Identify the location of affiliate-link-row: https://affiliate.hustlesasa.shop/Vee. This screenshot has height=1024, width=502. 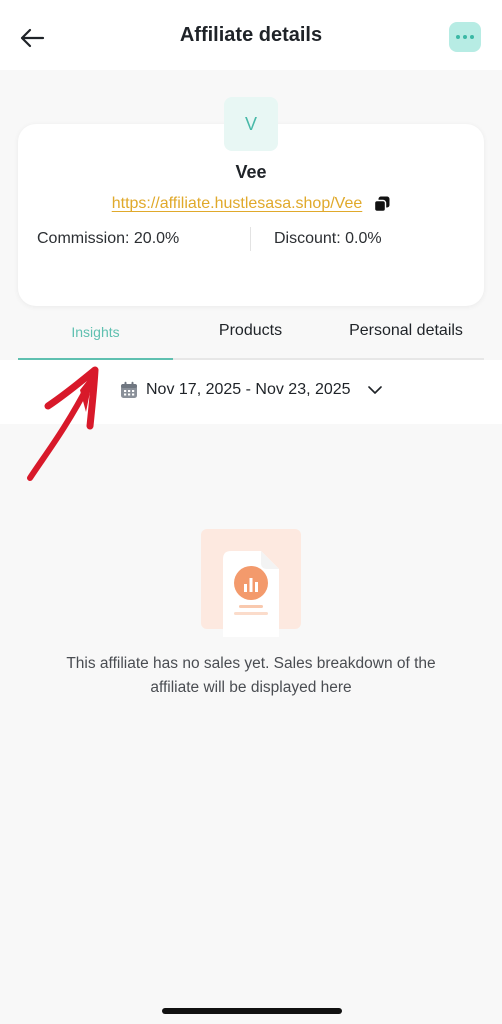
(251, 204).